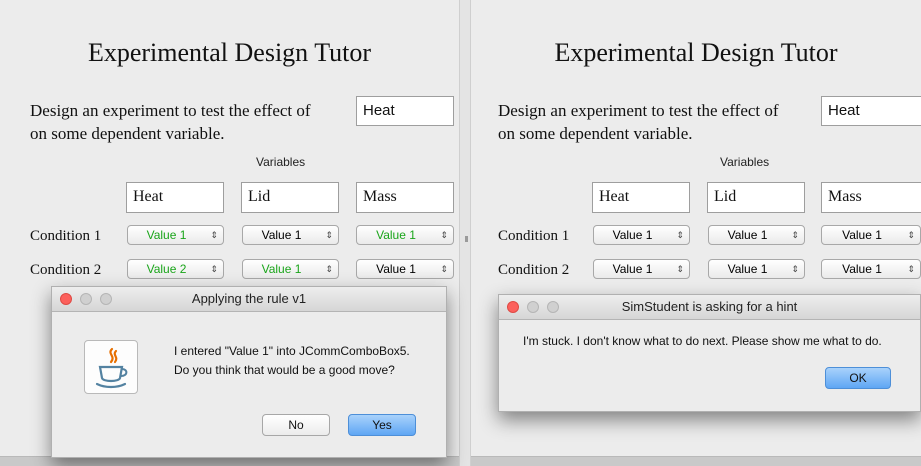  What do you see at coordinates (858, 378) in the screenshot?
I see `ok-button: OK` at bounding box center [858, 378].